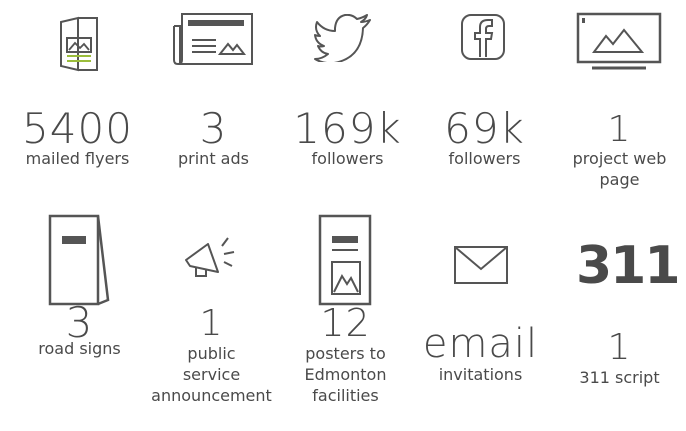  Describe the element at coordinates (77, 128) in the screenshot. I see `stat-number-mailed-flyers: 5400` at that location.